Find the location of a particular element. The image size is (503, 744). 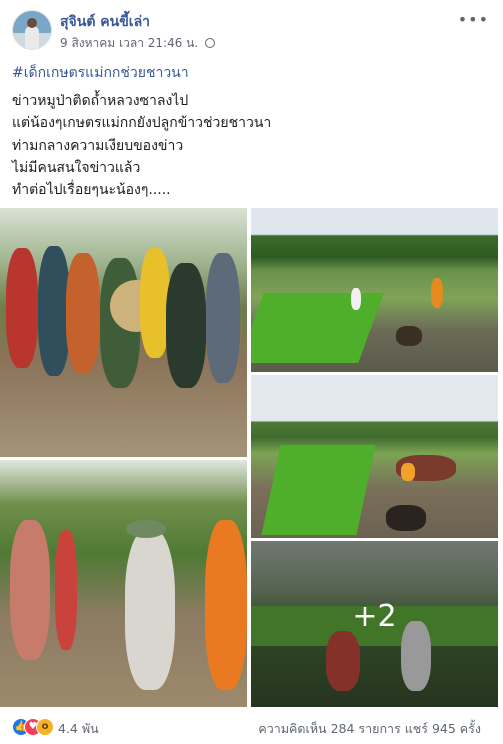

avatar is located at coordinates (32, 30).